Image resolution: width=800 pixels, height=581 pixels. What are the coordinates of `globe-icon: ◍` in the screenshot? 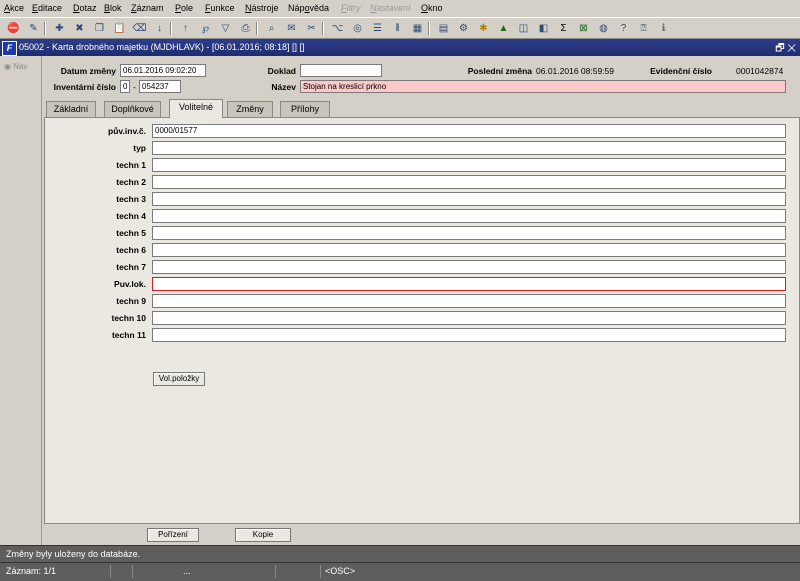 It's located at (603, 28).